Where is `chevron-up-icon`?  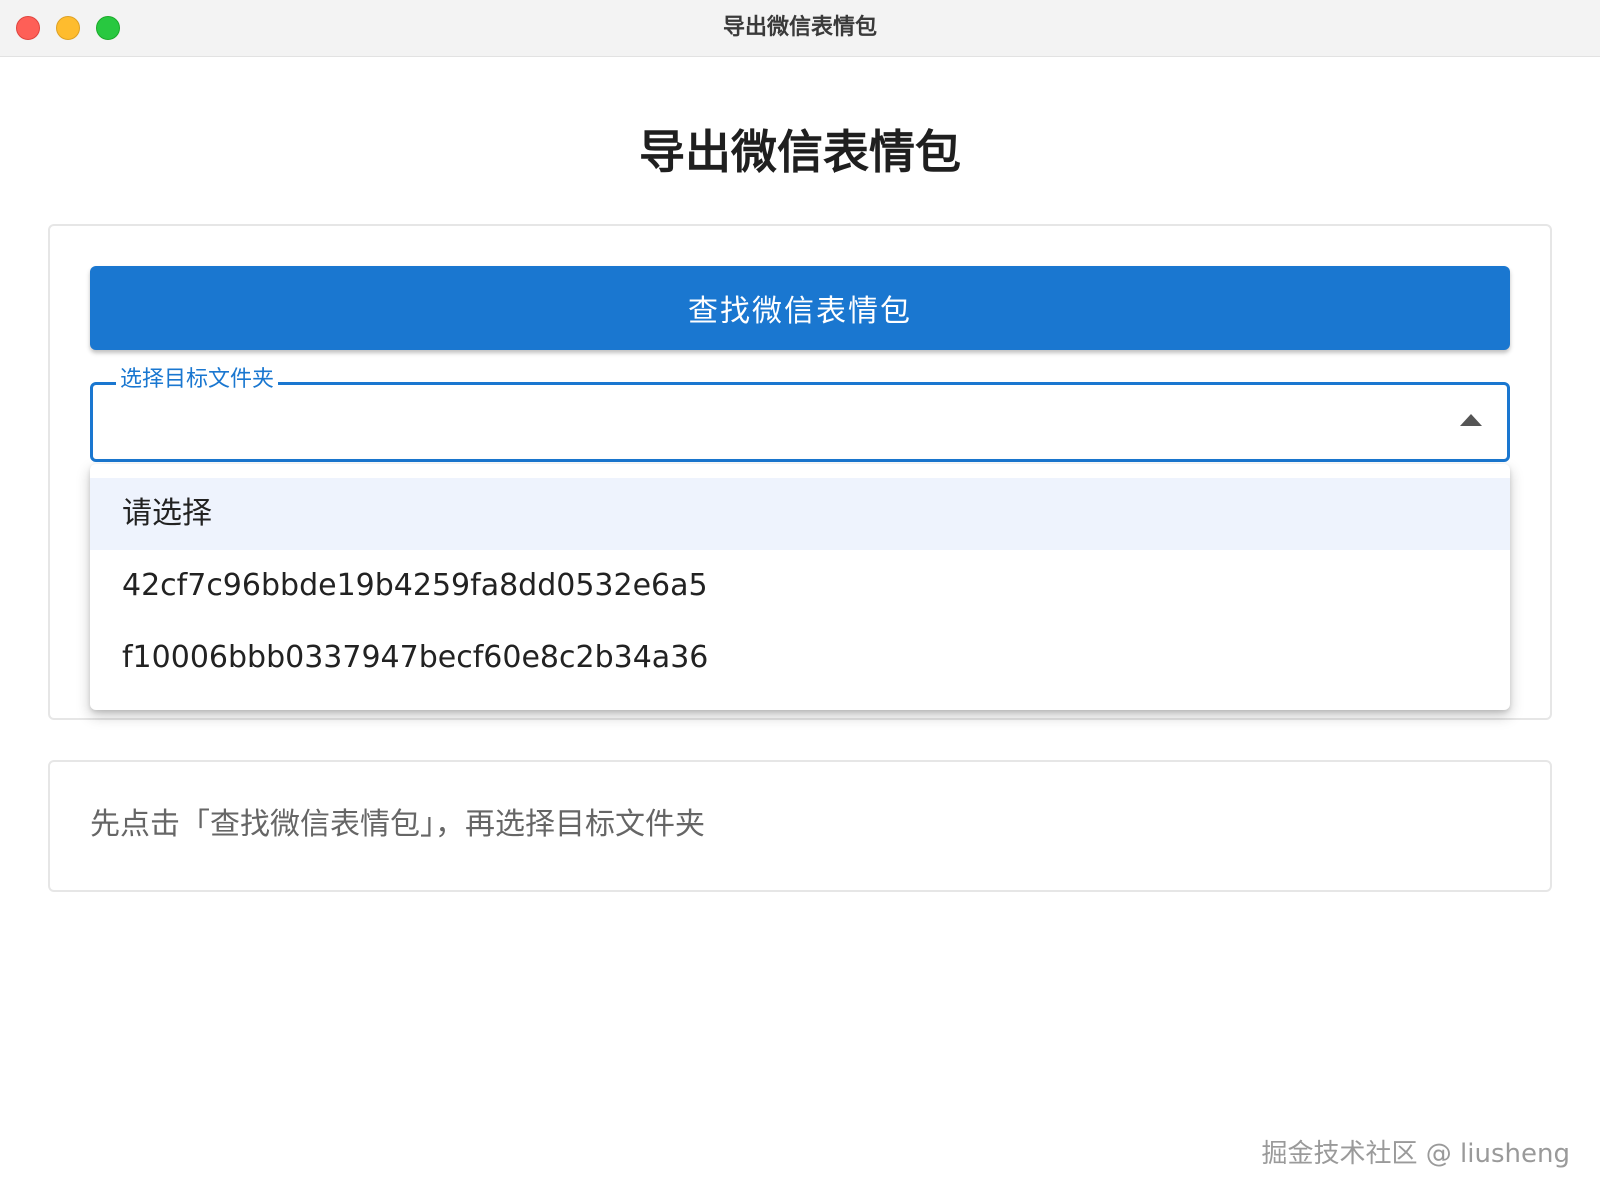
chevron-up-icon is located at coordinates (1471, 420).